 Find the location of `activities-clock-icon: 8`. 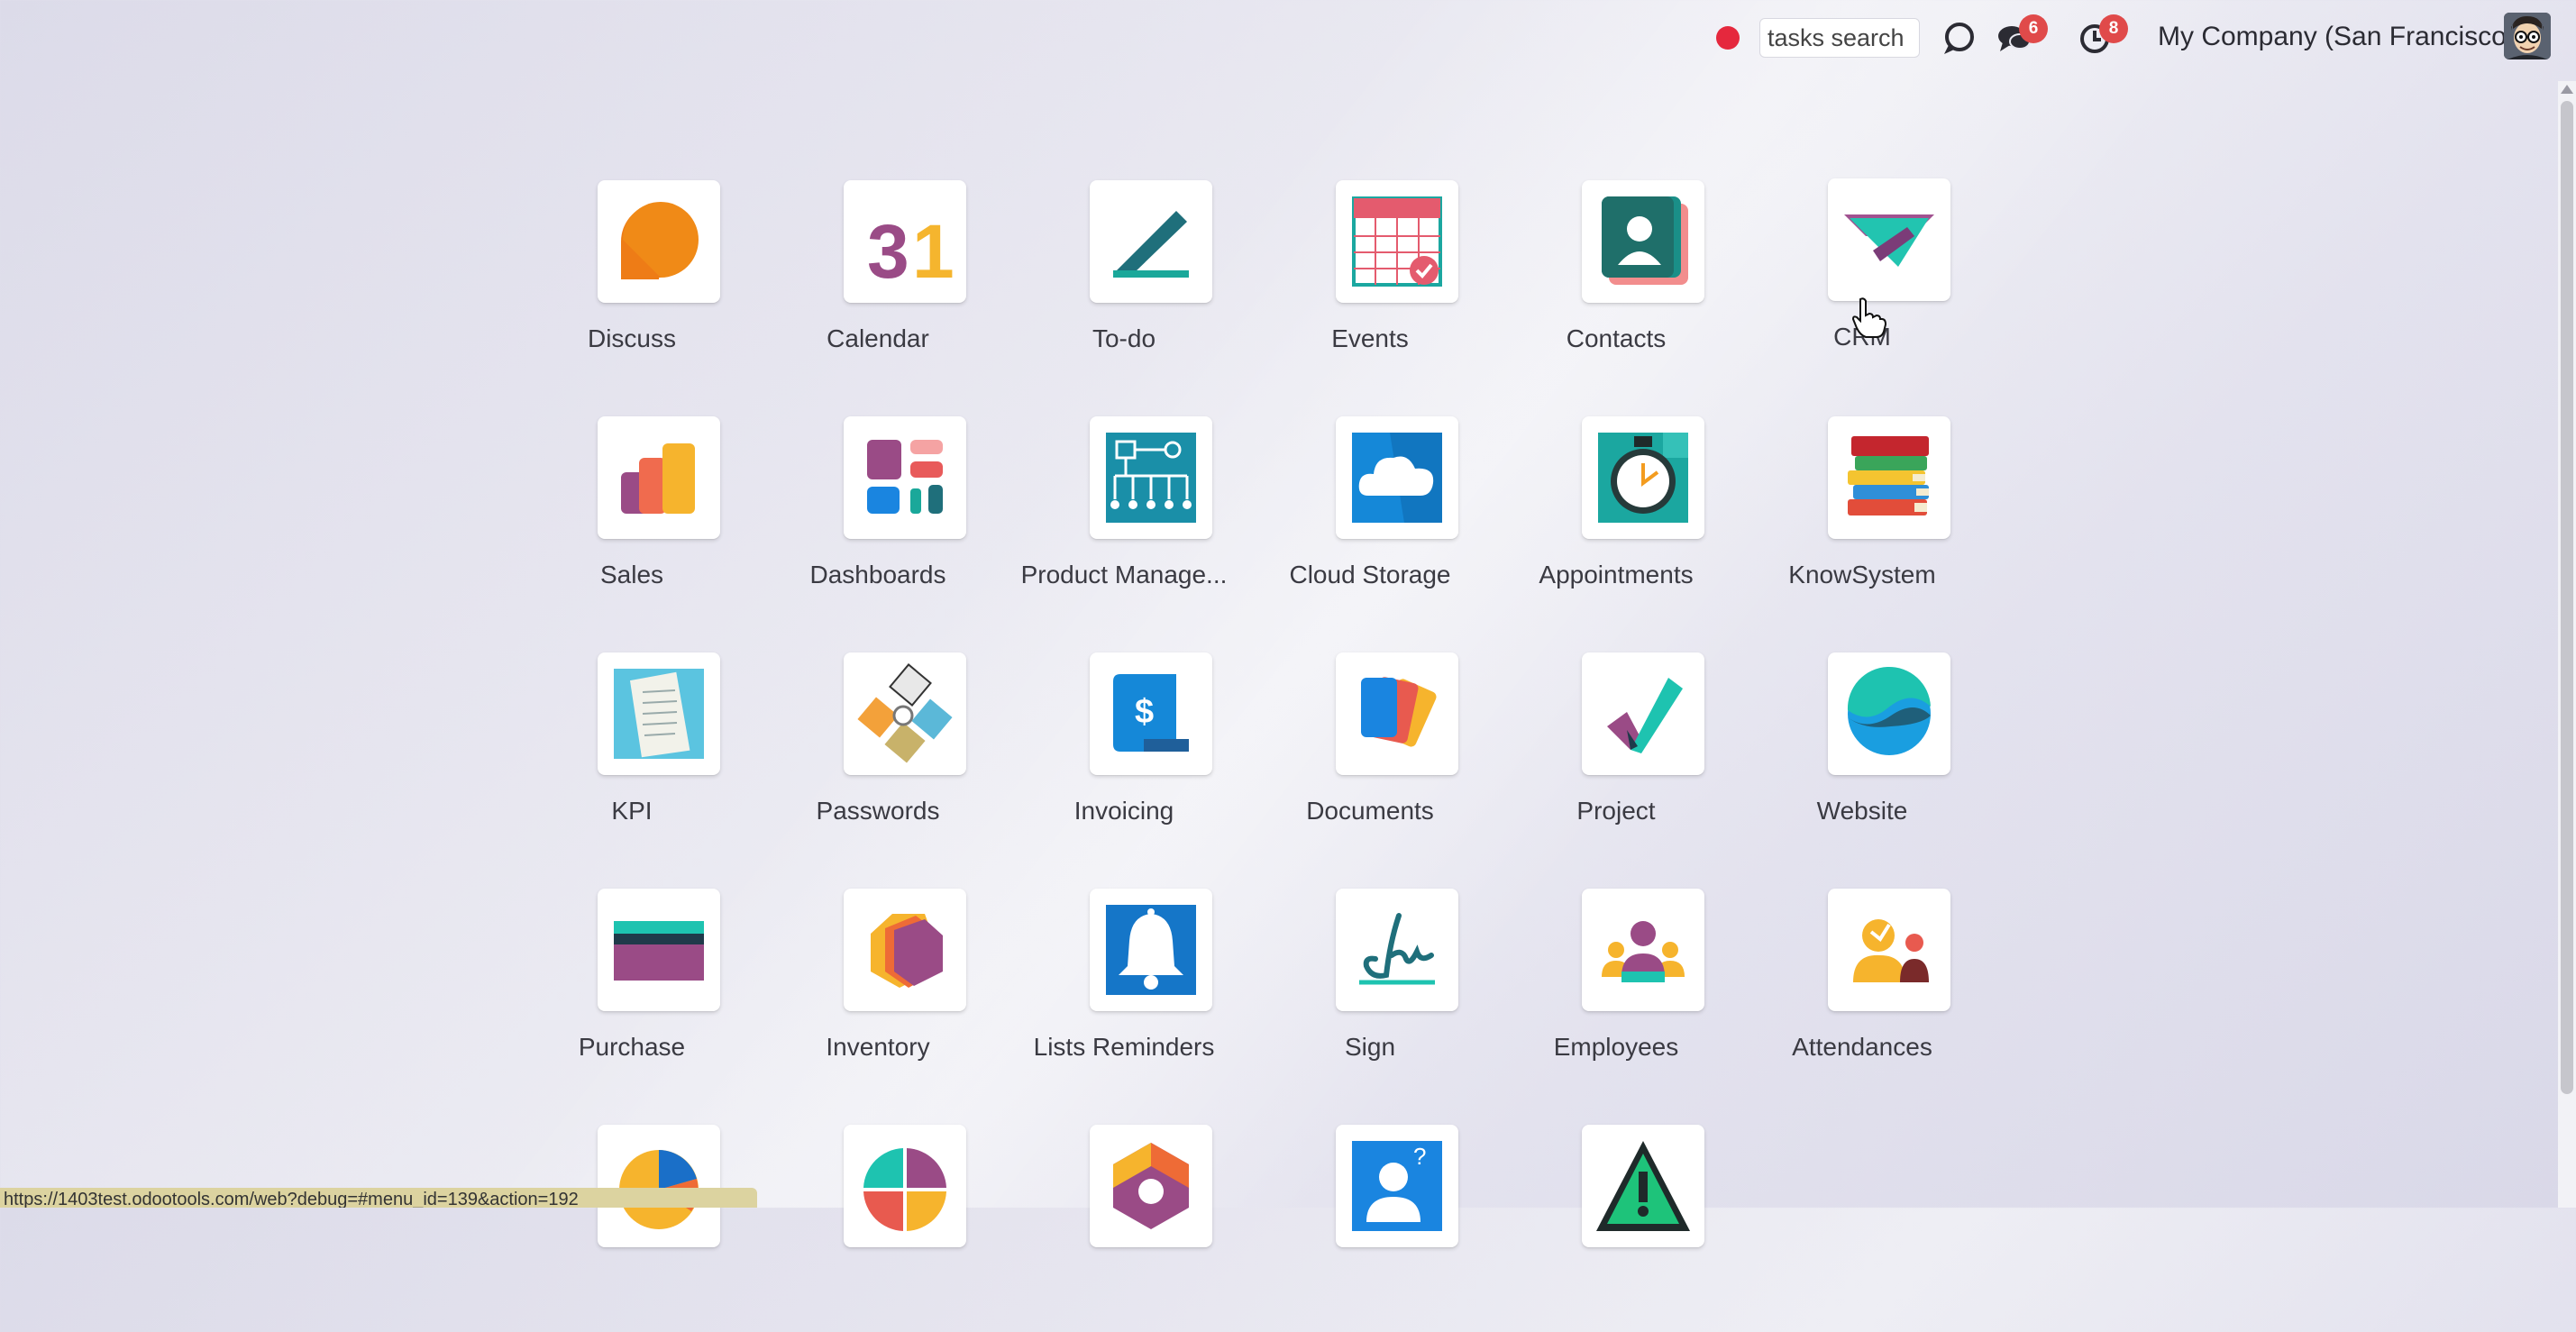

activities-clock-icon: 8 is located at coordinates (2102, 36).